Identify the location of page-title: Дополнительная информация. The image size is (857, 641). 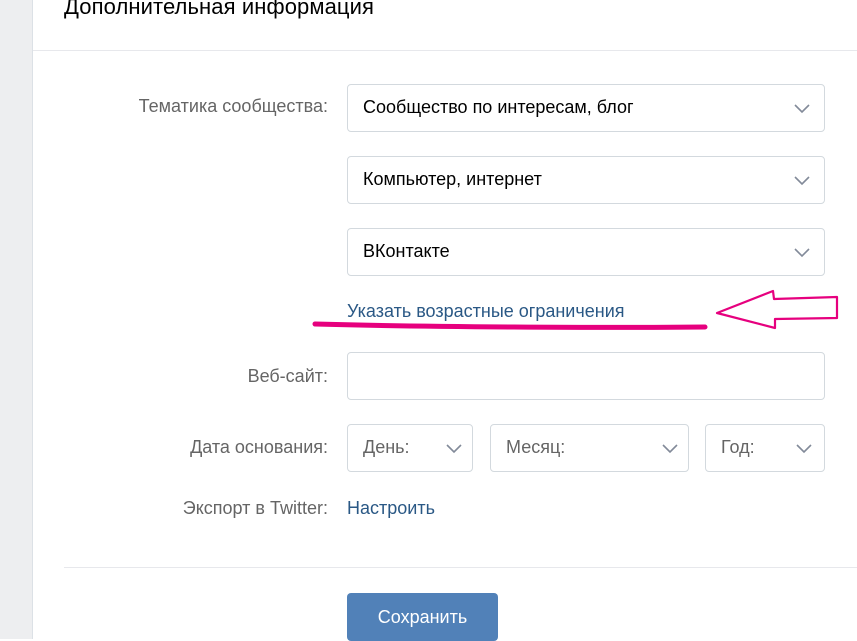
(219, 9).